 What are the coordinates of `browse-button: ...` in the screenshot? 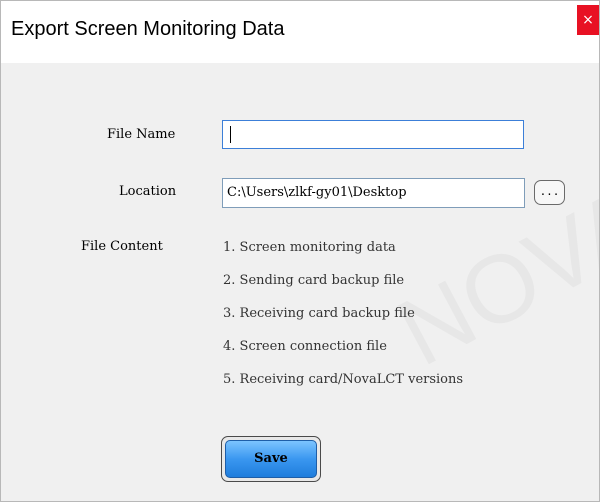 It's located at (549, 192).